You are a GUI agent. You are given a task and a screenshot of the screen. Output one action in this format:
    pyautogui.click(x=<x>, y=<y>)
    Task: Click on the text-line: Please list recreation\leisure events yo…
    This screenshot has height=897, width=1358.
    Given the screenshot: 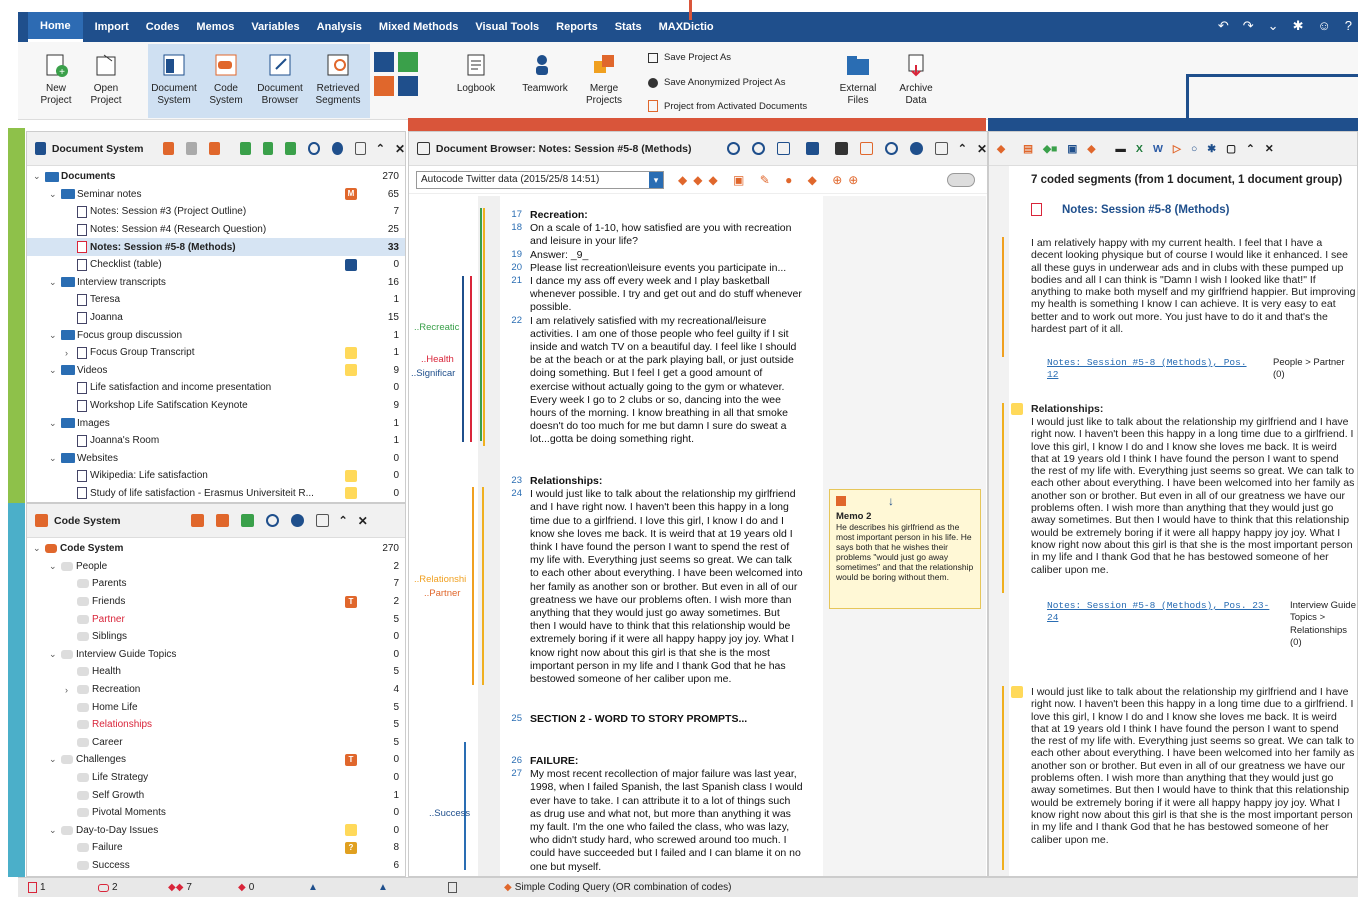 What is the action you would take?
    pyautogui.click(x=675, y=268)
    